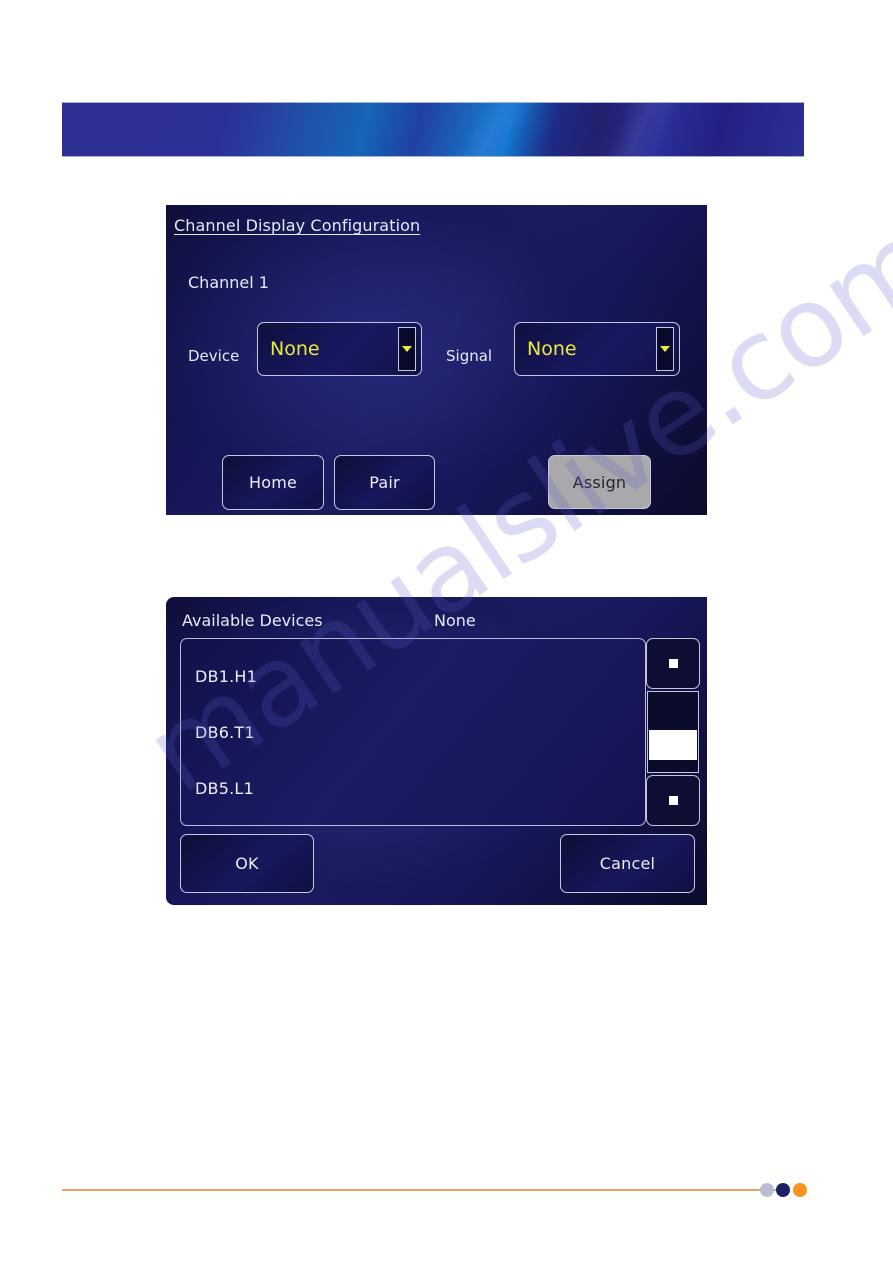 The height and width of the screenshot is (1263, 893). I want to click on signal-dropdown-chevron-down-icon, so click(665, 349).